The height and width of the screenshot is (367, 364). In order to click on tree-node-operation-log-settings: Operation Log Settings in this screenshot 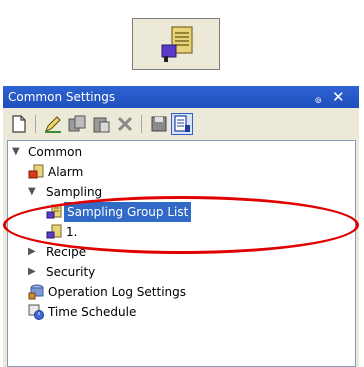, I will do `click(138, 292)`.